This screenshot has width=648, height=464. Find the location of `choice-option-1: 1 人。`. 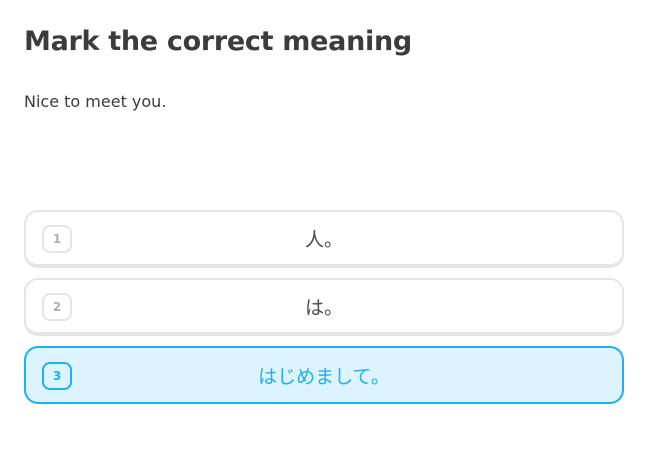

choice-option-1: 1 人。 is located at coordinates (324, 239).